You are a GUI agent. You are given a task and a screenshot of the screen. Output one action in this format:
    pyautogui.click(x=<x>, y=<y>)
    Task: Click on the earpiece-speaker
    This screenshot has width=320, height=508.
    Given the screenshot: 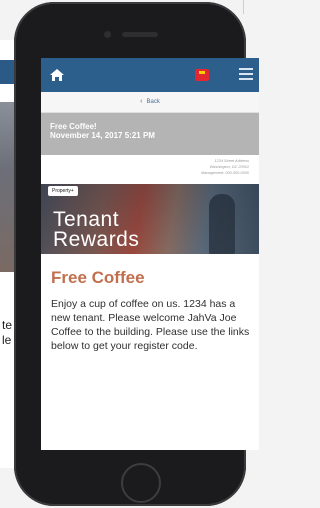 What is the action you would take?
    pyautogui.click(x=140, y=34)
    